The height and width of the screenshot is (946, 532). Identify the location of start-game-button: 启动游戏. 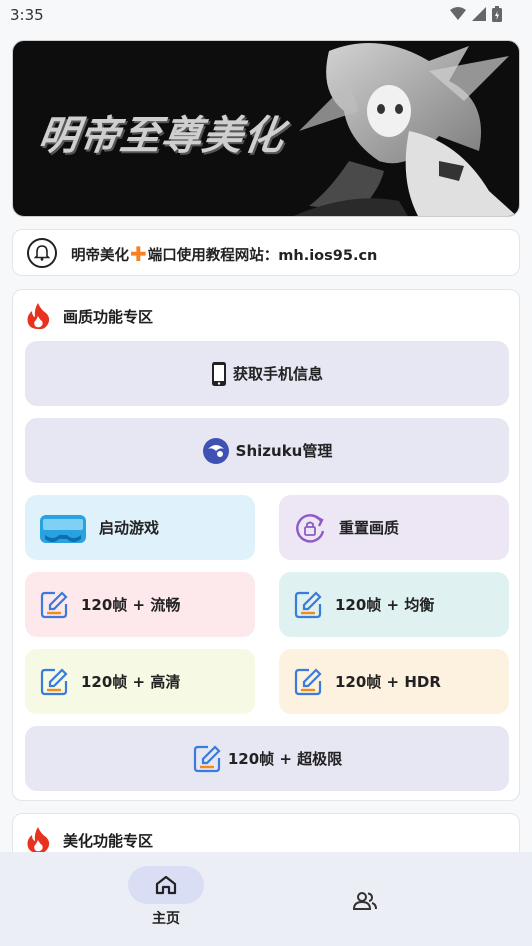
(140, 527).